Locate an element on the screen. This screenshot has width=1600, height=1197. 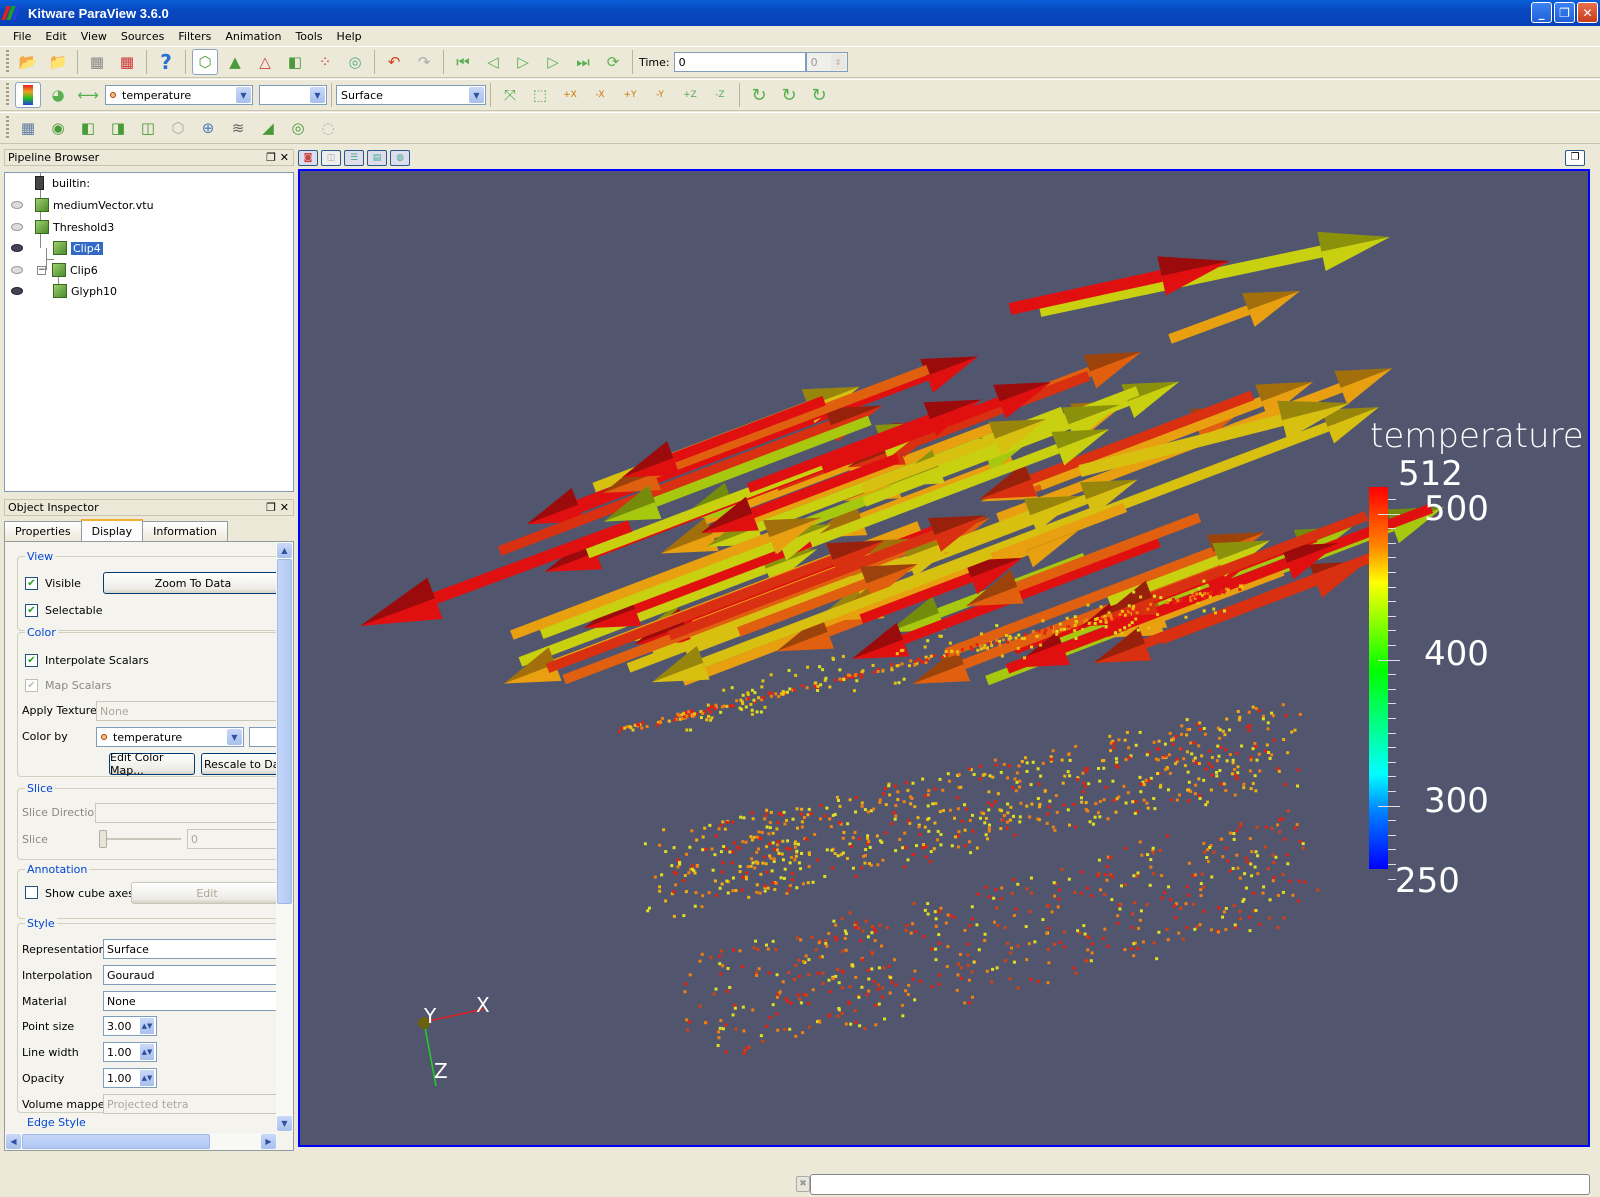
toggle-color-legend-icon is located at coordinates (28, 95).